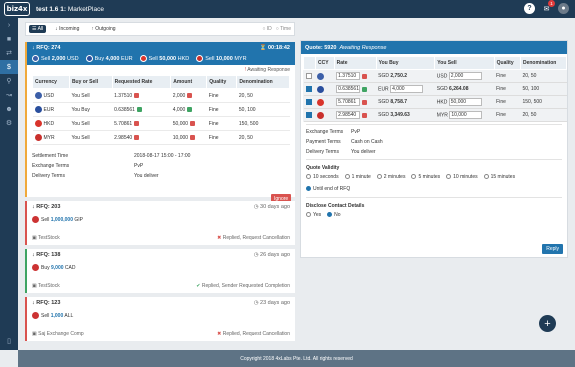 This screenshot has width=575, height=367. What do you see at coordinates (313, 215) in the screenshot?
I see `disclose-option: Yes` at bounding box center [313, 215].